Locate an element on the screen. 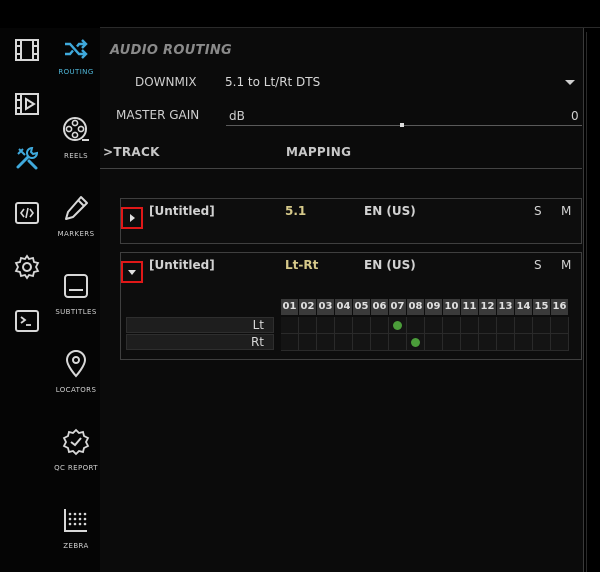 Image resolution: width=600 pixels, height=572 pixels. left-icon-rail is located at coordinates (26, 300).